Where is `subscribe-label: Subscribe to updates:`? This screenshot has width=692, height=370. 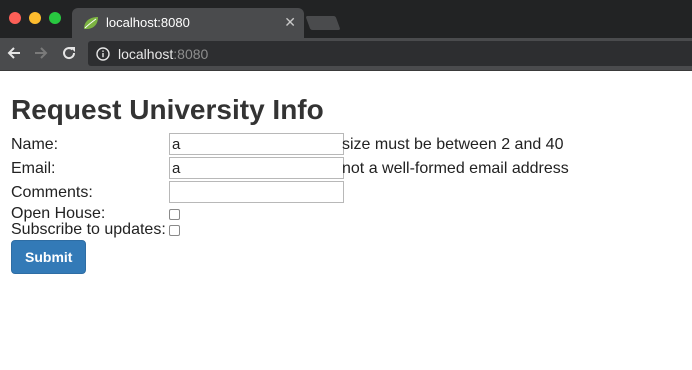 subscribe-label: Subscribe to updates: is located at coordinates (88, 229).